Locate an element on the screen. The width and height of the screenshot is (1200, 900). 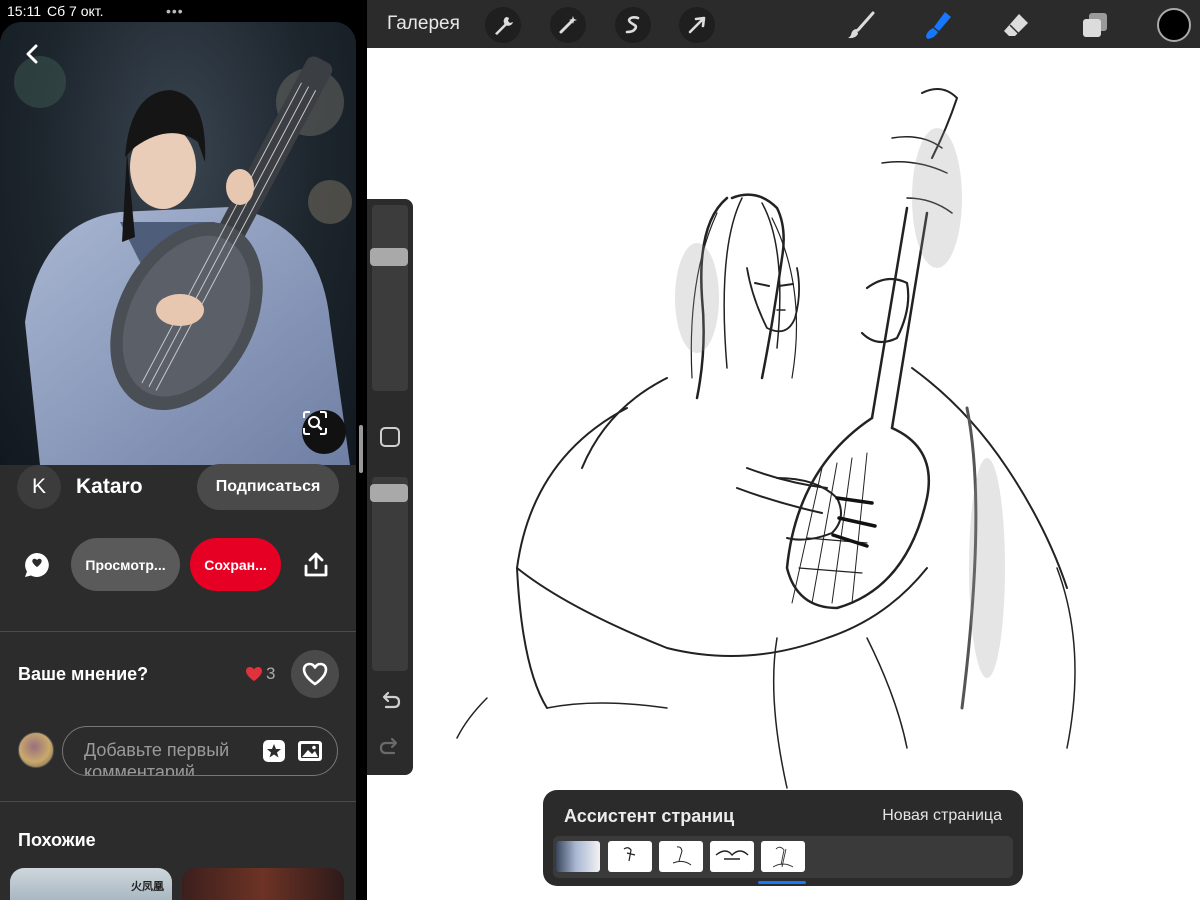
chevron-left-icon is located at coordinates (32, 54).